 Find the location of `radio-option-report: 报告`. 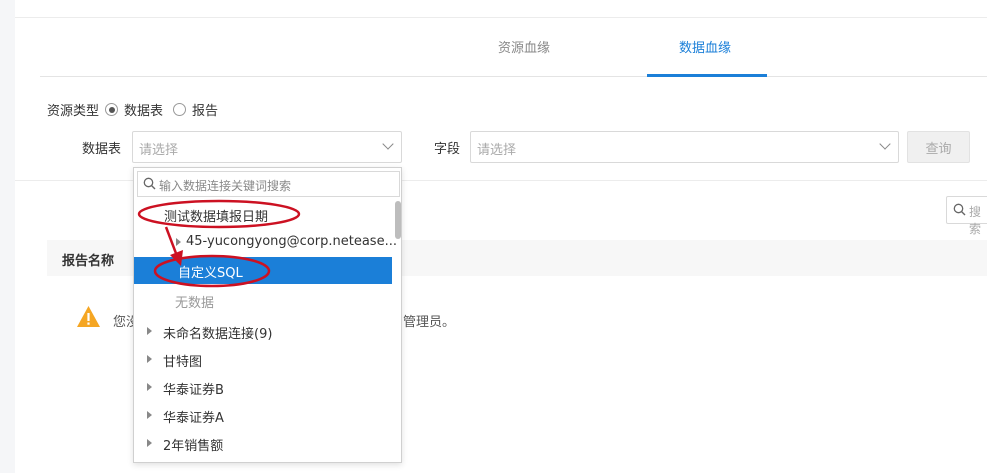

radio-option-report: 报告 is located at coordinates (195, 109).